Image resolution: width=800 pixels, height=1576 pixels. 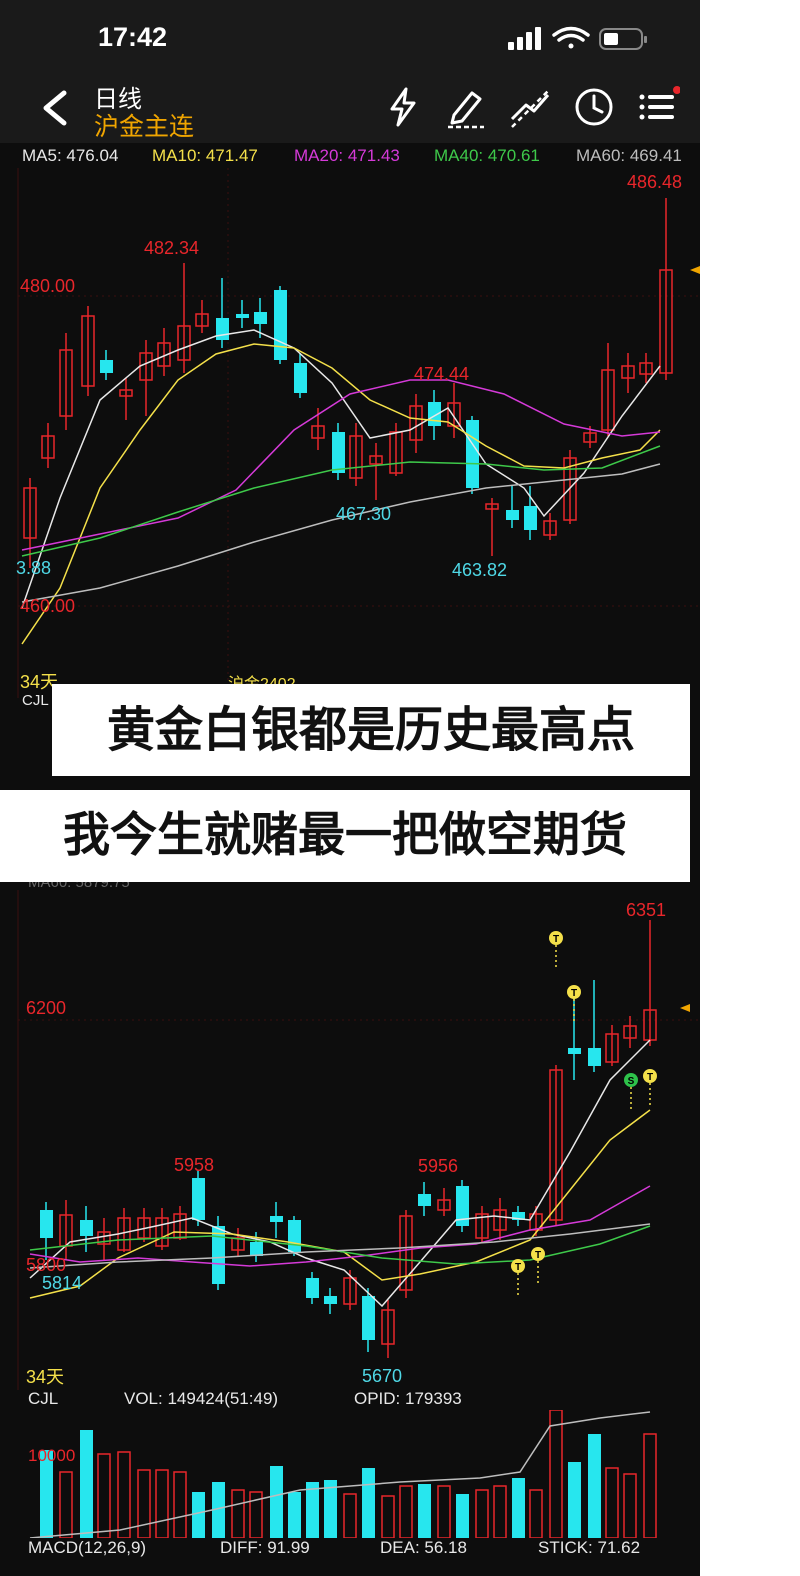 What do you see at coordinates (205, 155) in the screenshot?
I see `ma10-value: MA10: 471.47` at bounding box center [205, 155].